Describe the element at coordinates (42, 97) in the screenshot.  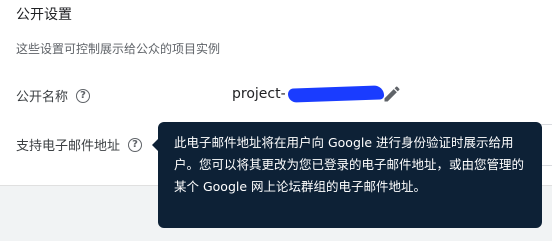
I see `public-name-label: 公开名称` at that location.